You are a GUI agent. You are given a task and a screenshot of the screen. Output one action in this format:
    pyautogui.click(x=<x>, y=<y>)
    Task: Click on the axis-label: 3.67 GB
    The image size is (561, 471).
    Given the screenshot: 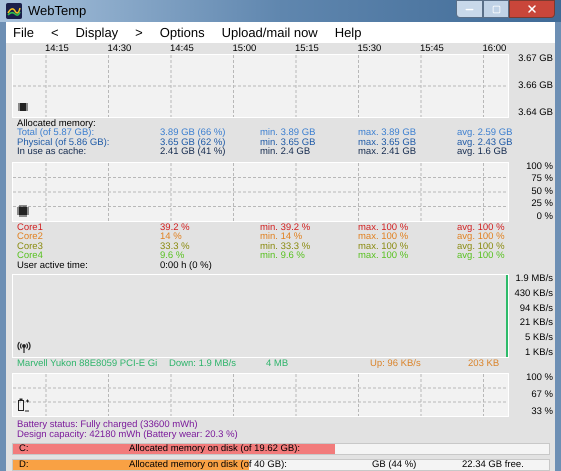 What is the action you would take?
    pyautogui.click(x=535, y=59)
    